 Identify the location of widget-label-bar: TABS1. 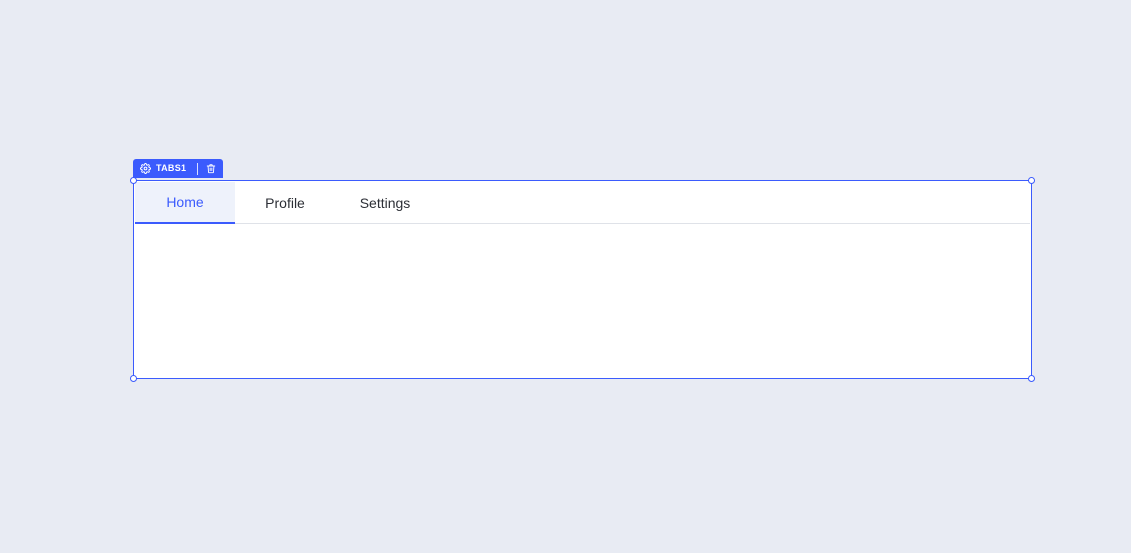
(178, 168).